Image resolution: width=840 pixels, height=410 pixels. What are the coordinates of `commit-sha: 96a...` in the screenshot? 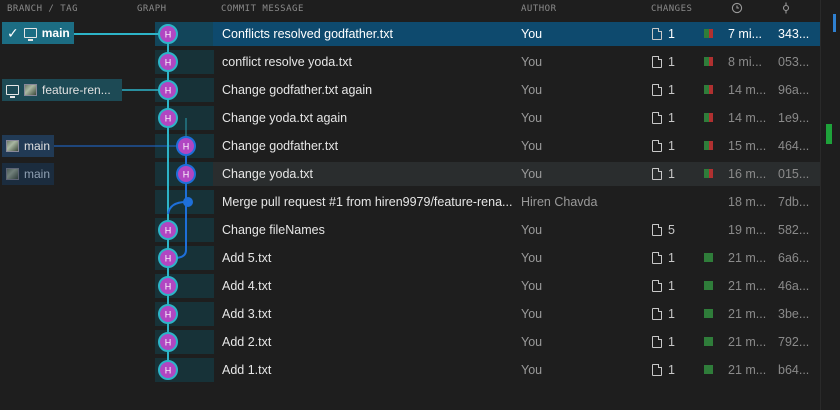 It's located at (794, 90).